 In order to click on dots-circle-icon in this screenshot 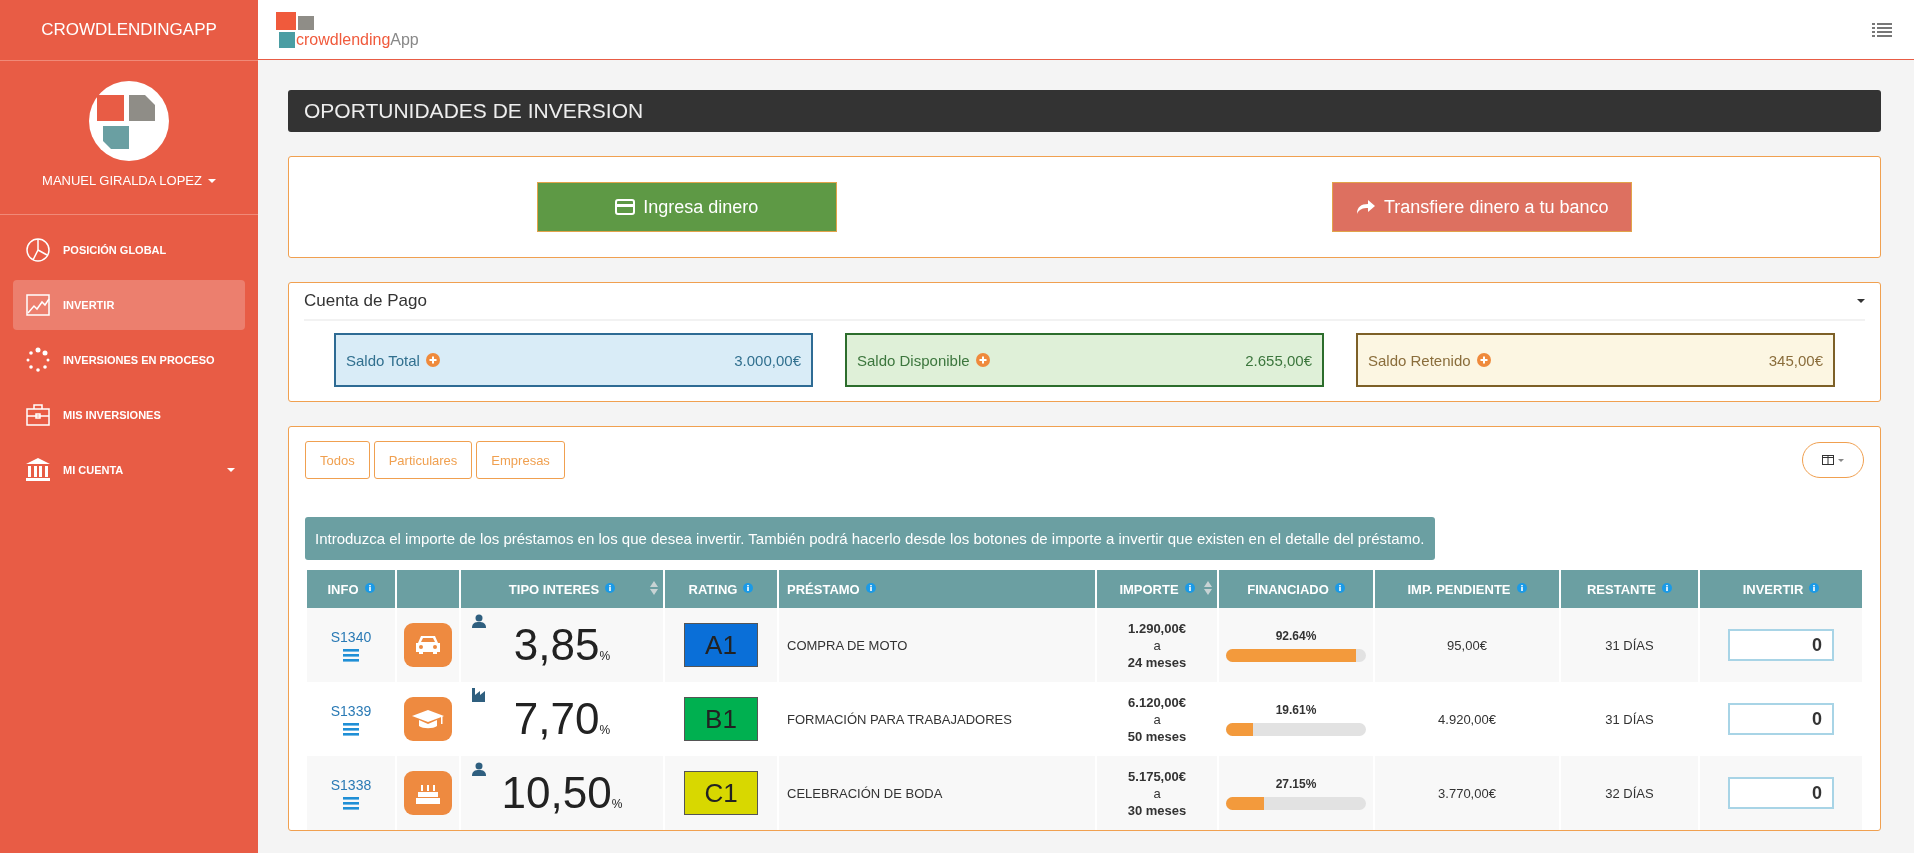, I will do `click(38, 360)`.